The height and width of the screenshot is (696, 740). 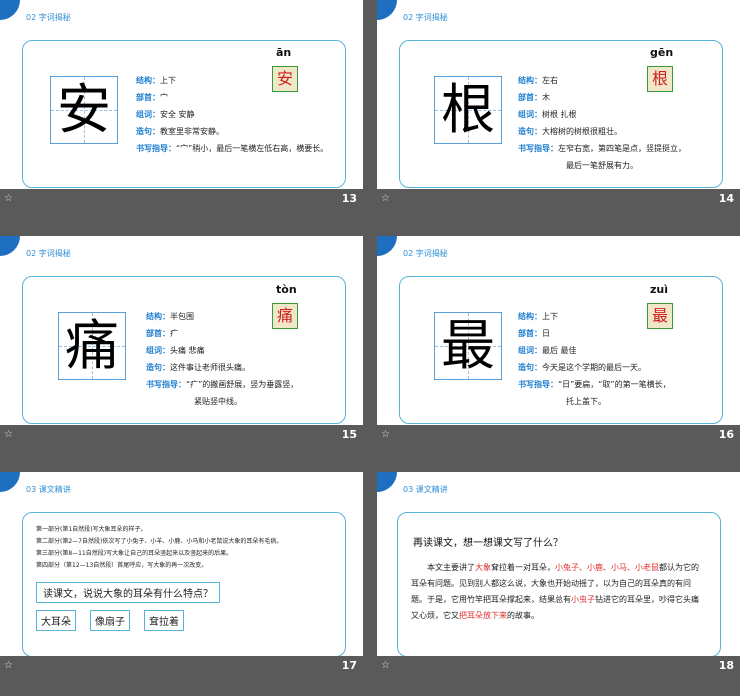 What do you see at coordinates (483, 615) in the screenshot?
I see `highlight-text: 把耳朵放下来` at bounding box center [483, 615].